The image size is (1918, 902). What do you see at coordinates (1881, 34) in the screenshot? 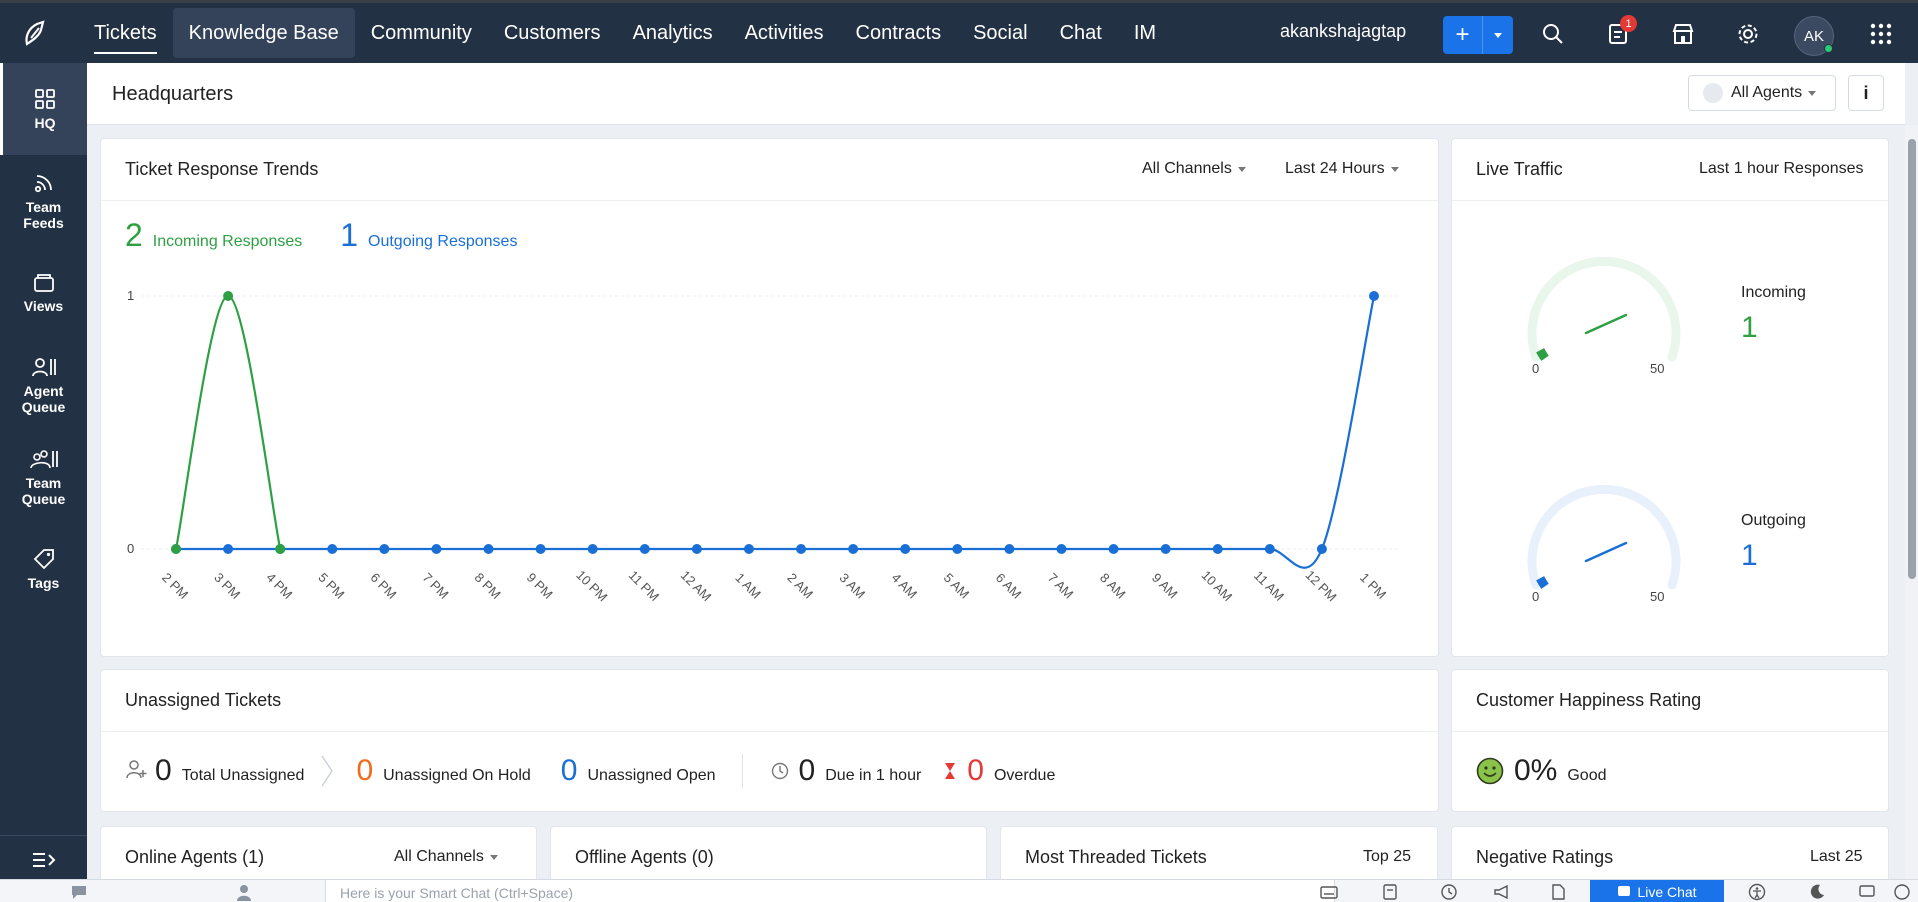
I see `app-grid-icon` at bounding box center [1881, 34].